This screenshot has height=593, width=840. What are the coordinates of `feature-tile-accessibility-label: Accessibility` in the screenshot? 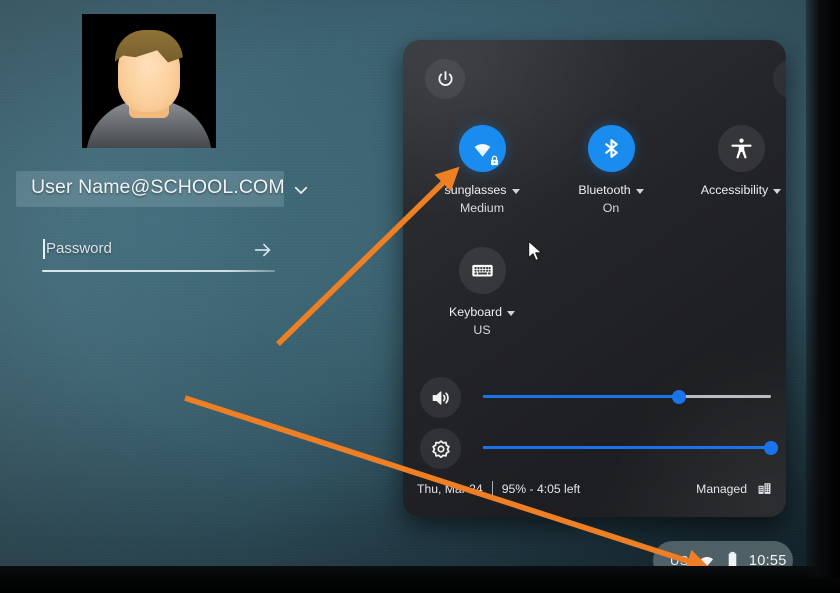 It's located at (734, 190).